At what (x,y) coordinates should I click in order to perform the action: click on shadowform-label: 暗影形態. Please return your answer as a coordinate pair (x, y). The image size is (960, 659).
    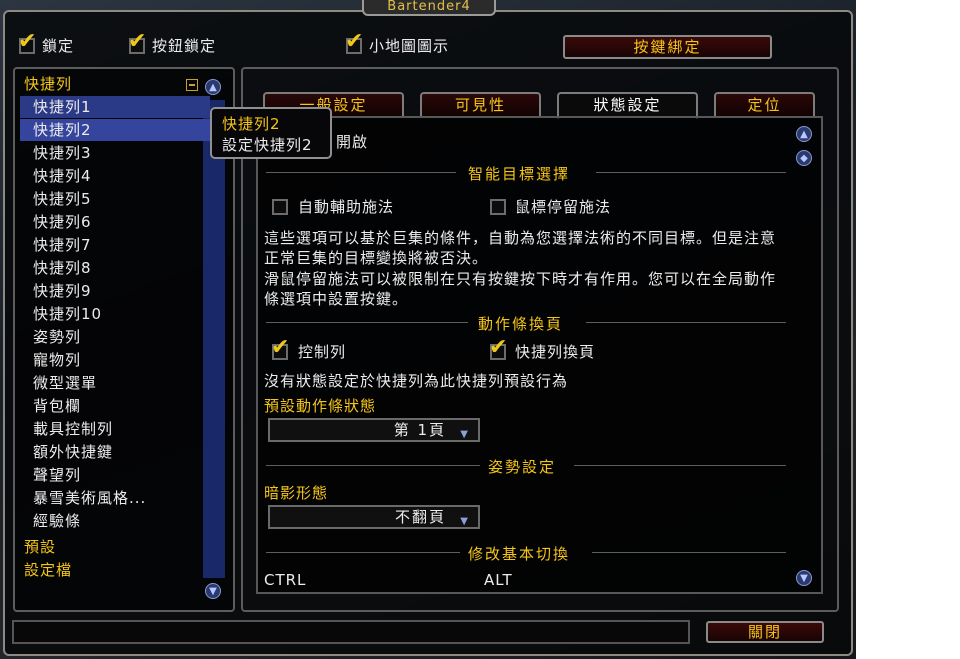
    Looking at the image, I should click on (296, 493).